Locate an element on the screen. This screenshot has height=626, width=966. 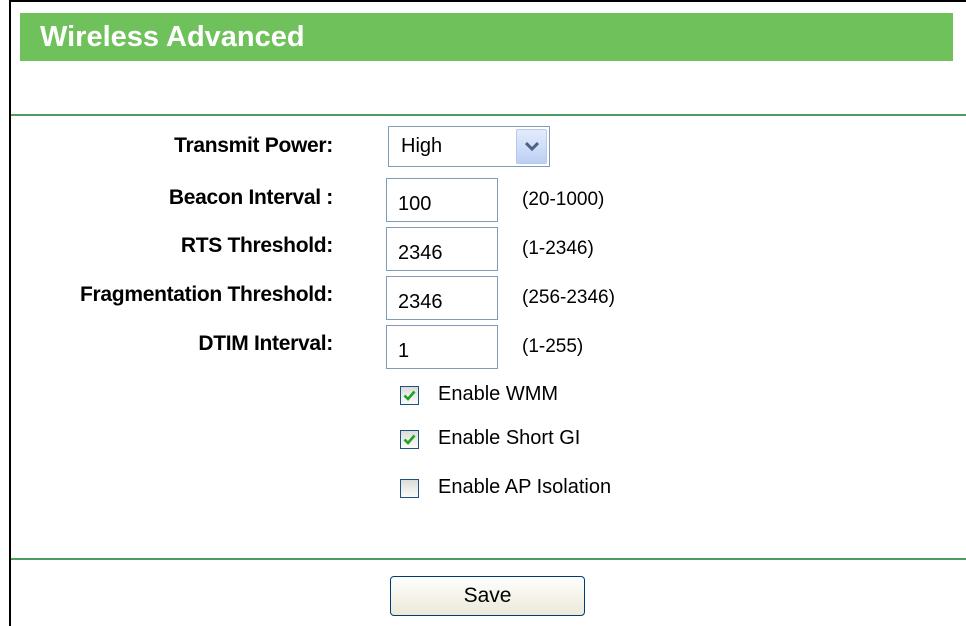
save-button: Save is located at coordinates (487, 596).